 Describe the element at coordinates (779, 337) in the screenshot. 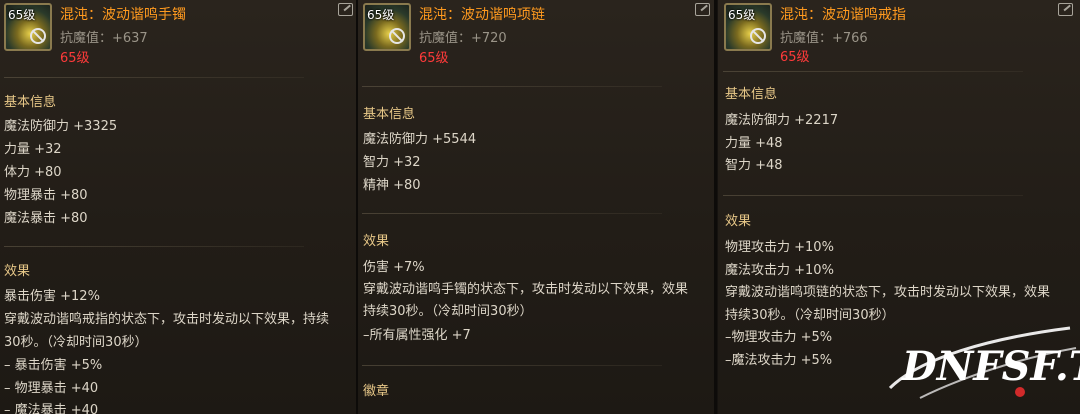

I see `effect-line: –物理攻击力 +5%` at that location.